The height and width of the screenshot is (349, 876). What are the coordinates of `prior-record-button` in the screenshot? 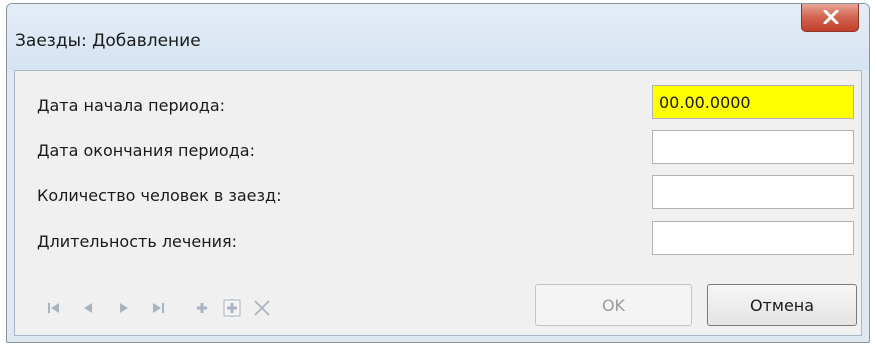 It's located at (88, 308).